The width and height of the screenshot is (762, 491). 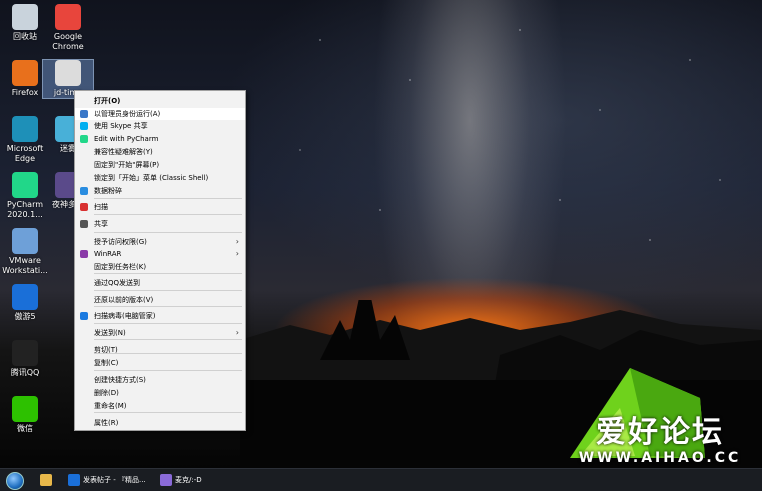 I want to click on menu-item-label: WinRAR, so click(x=108, y=254).